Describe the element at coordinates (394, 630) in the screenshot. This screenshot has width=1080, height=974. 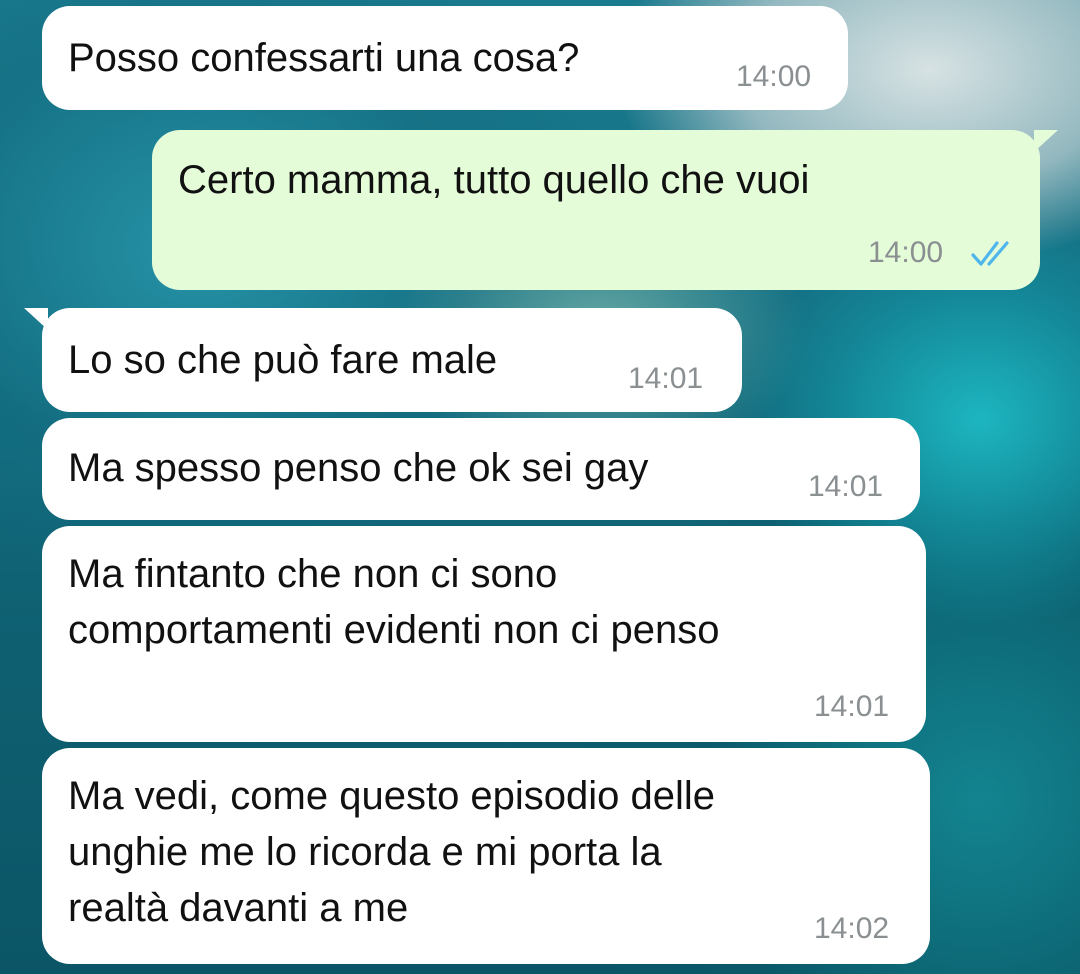
I see `message-text-line: comportamenti evidenti non ci penso` at that location.